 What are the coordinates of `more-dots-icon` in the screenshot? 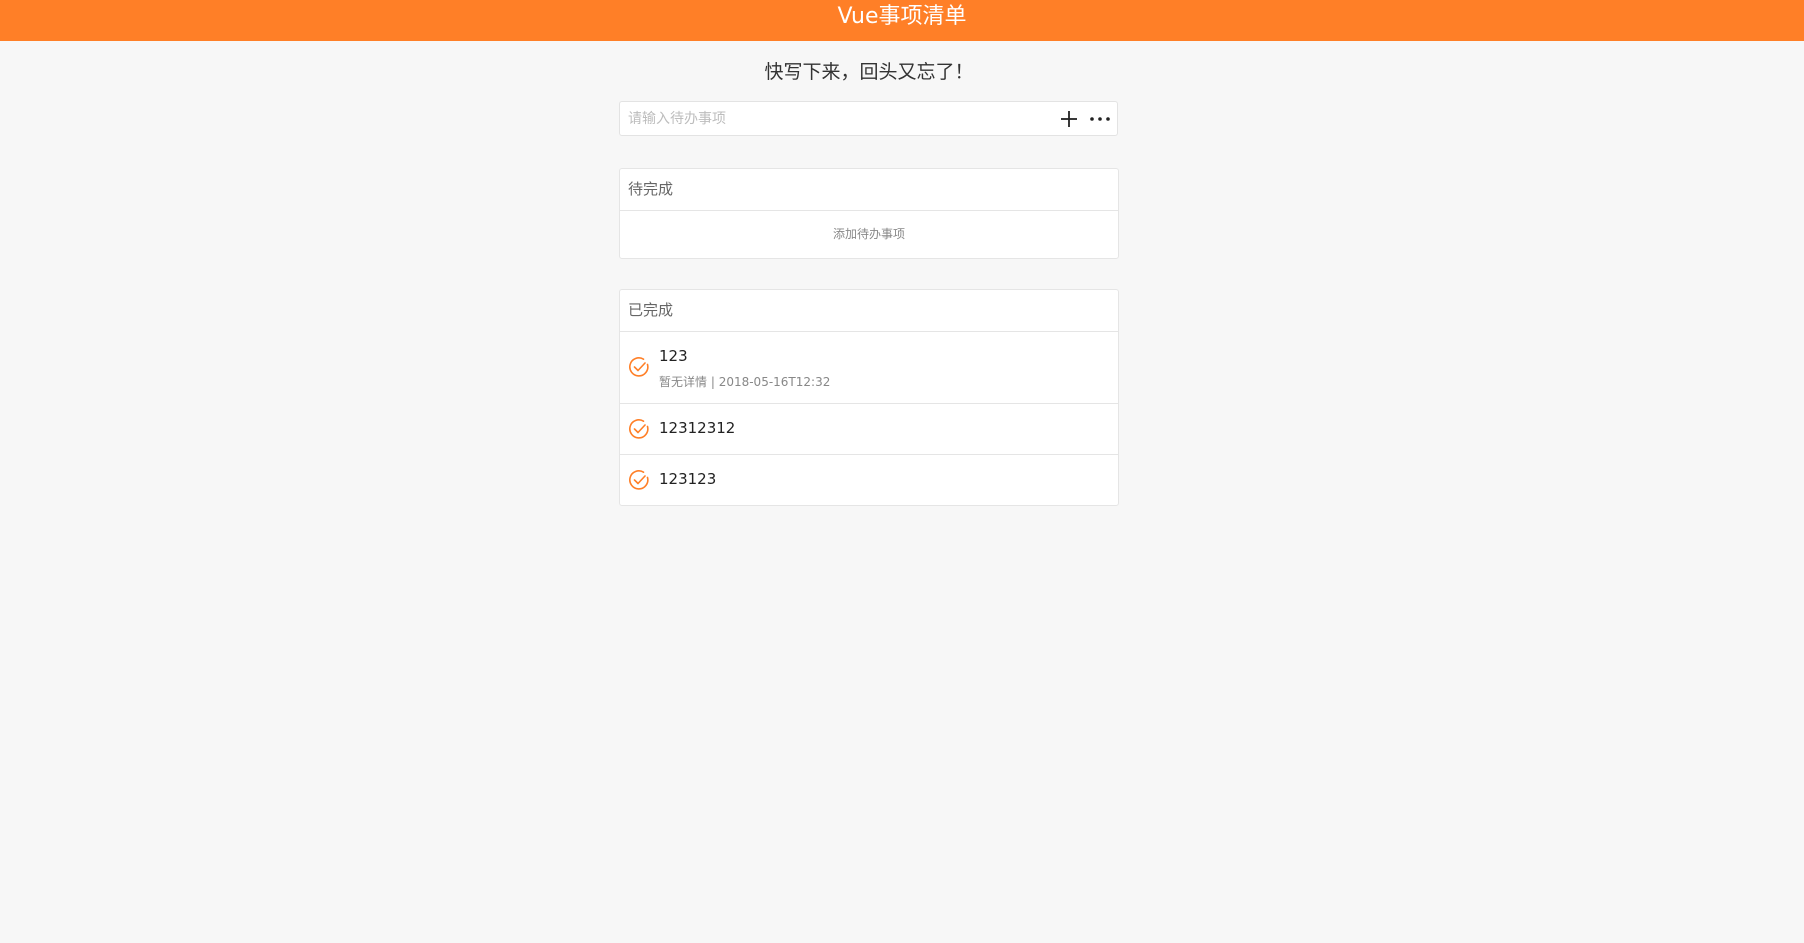 It's located at (1100, 119).